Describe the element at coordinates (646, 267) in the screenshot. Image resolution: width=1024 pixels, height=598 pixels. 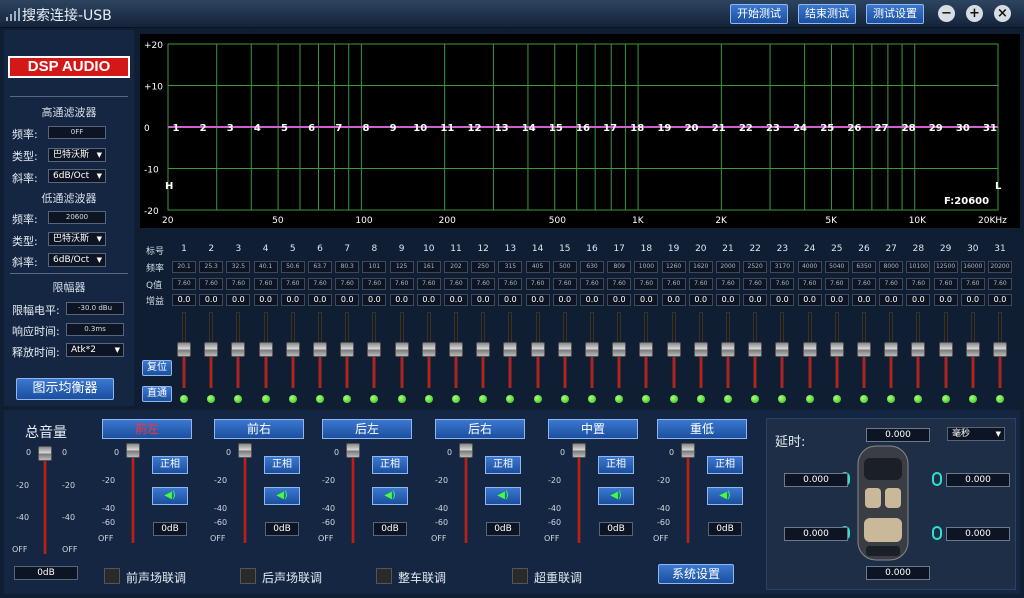
I see `band-freq-input: 1000` at that location.